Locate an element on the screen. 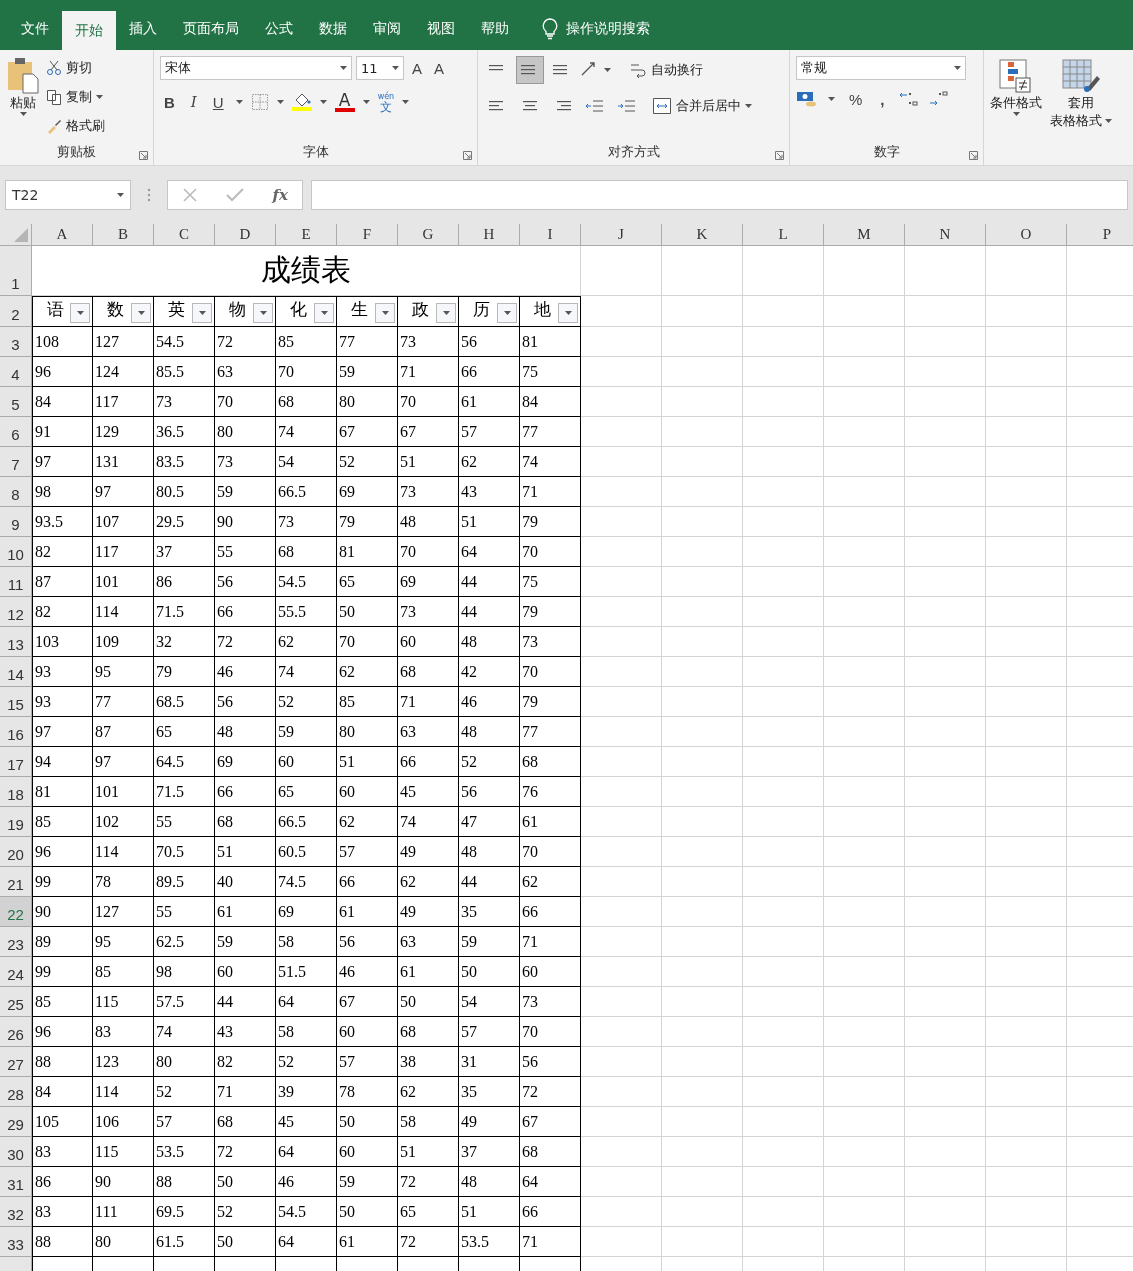 This screenshot has width=1133, height=1271. number-format-dropdown: 常规 is located at coordinates (881, 68).